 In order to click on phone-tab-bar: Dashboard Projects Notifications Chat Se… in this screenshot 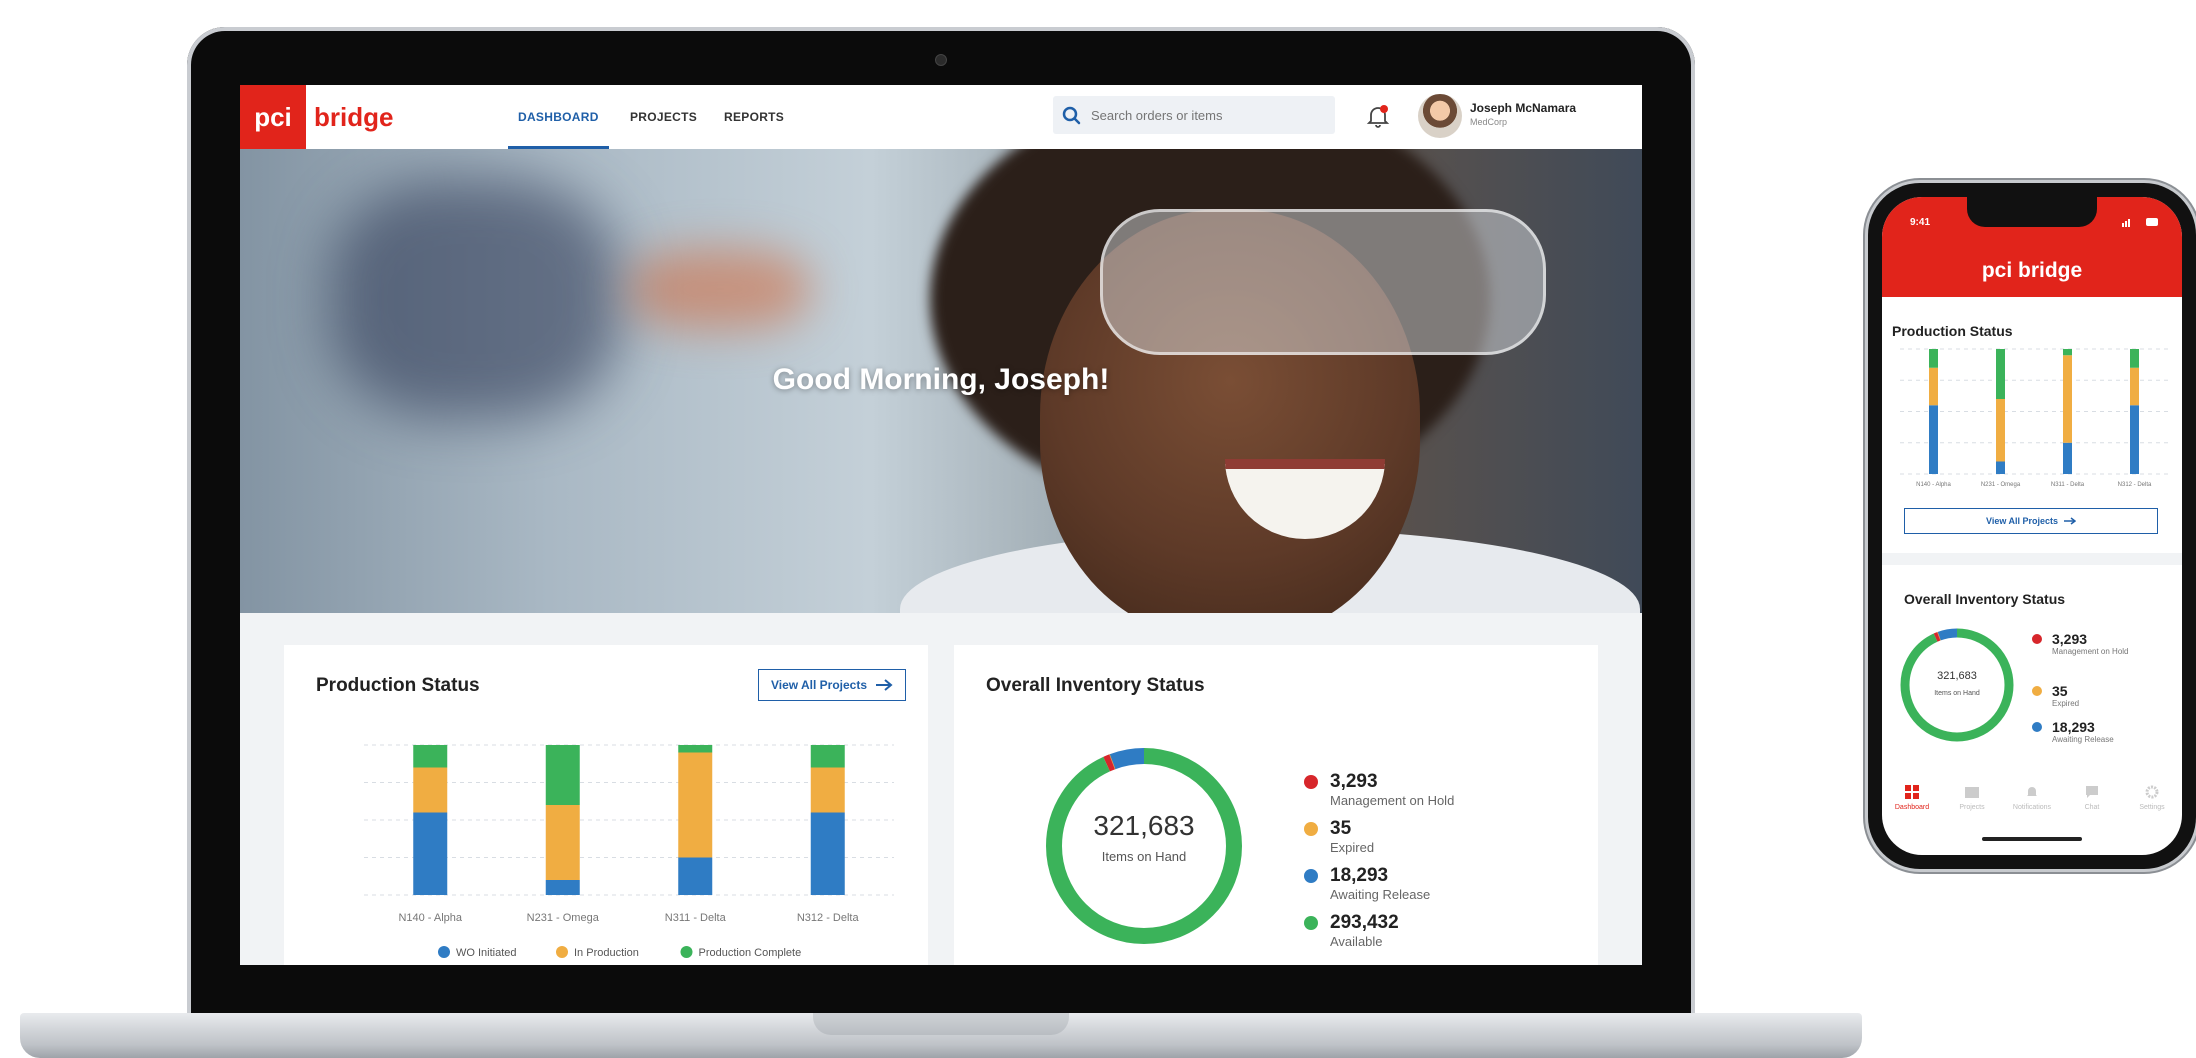, I will do `click(2032, 797)`.